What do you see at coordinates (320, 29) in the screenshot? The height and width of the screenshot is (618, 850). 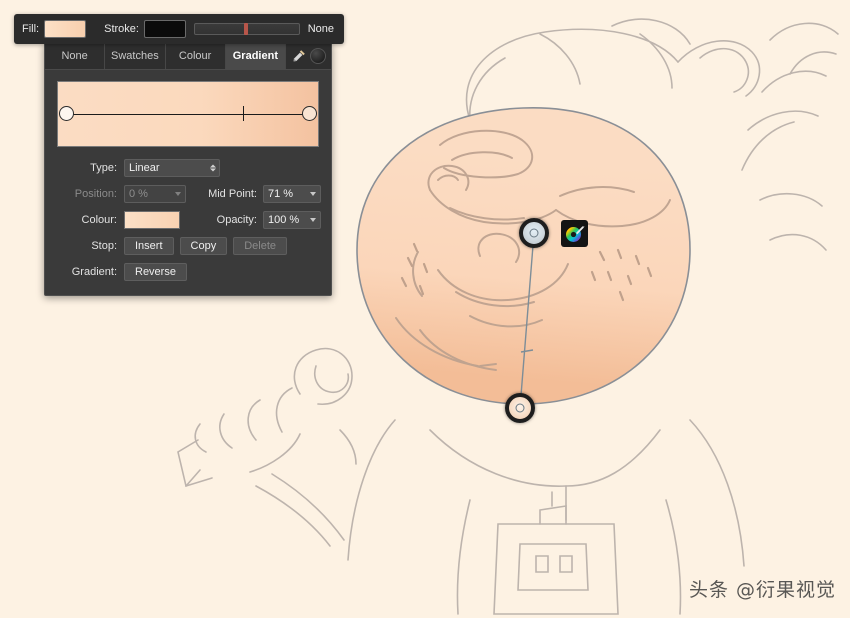 I see `stroke-width-none-label: None` at bounding box center [320, 29].